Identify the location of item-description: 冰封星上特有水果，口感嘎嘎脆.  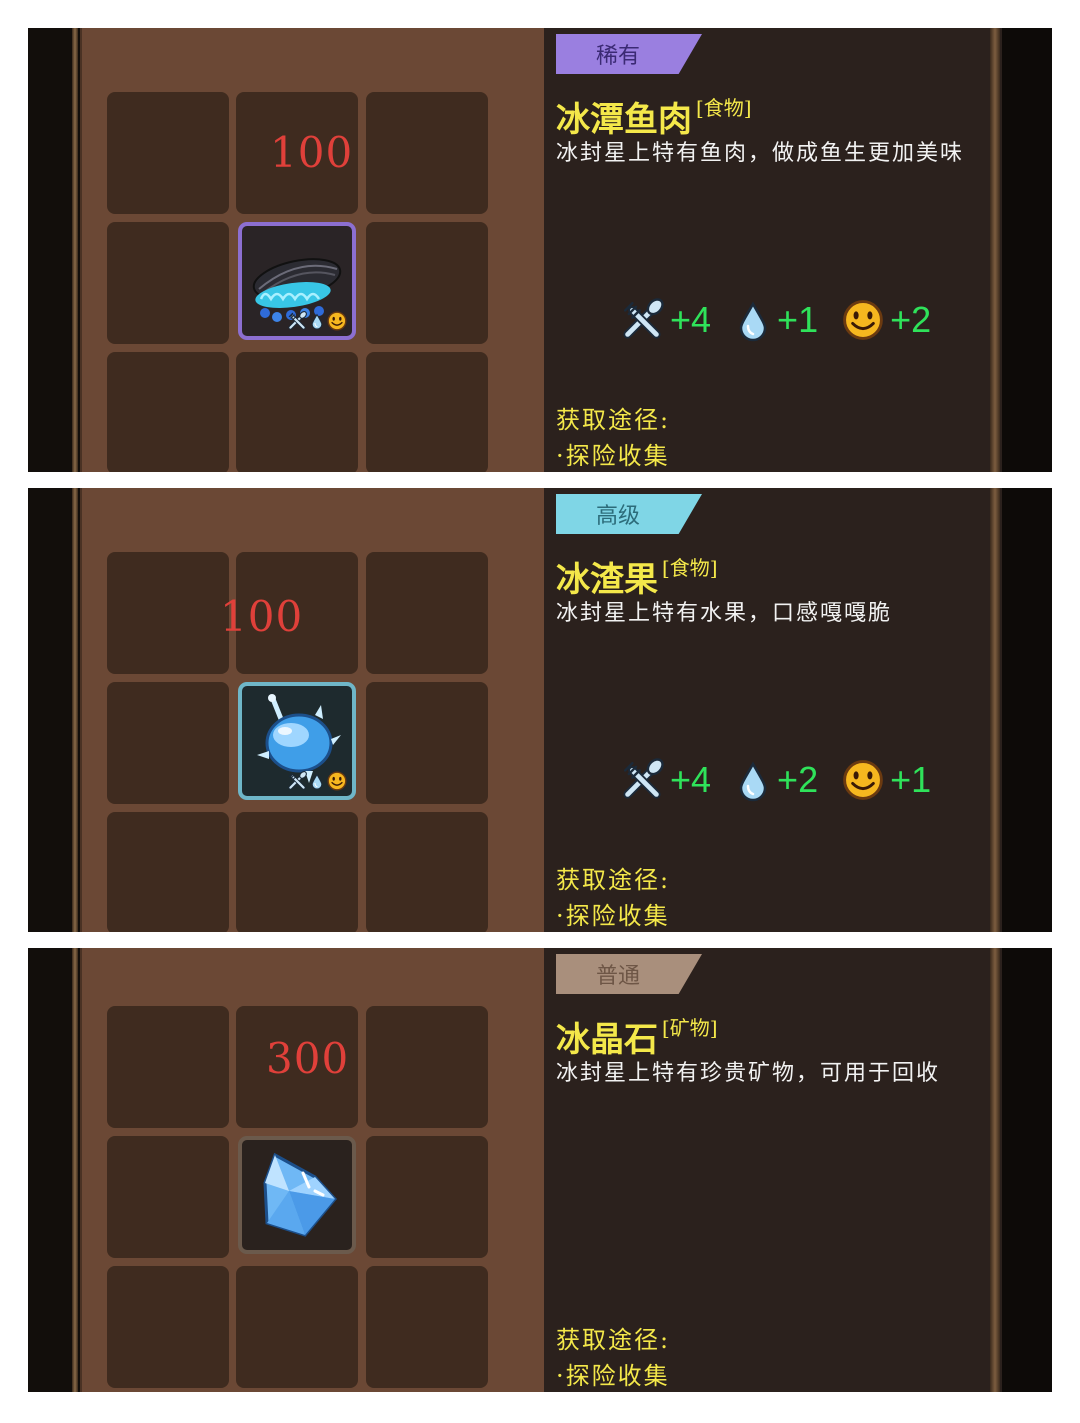
(724, 613).